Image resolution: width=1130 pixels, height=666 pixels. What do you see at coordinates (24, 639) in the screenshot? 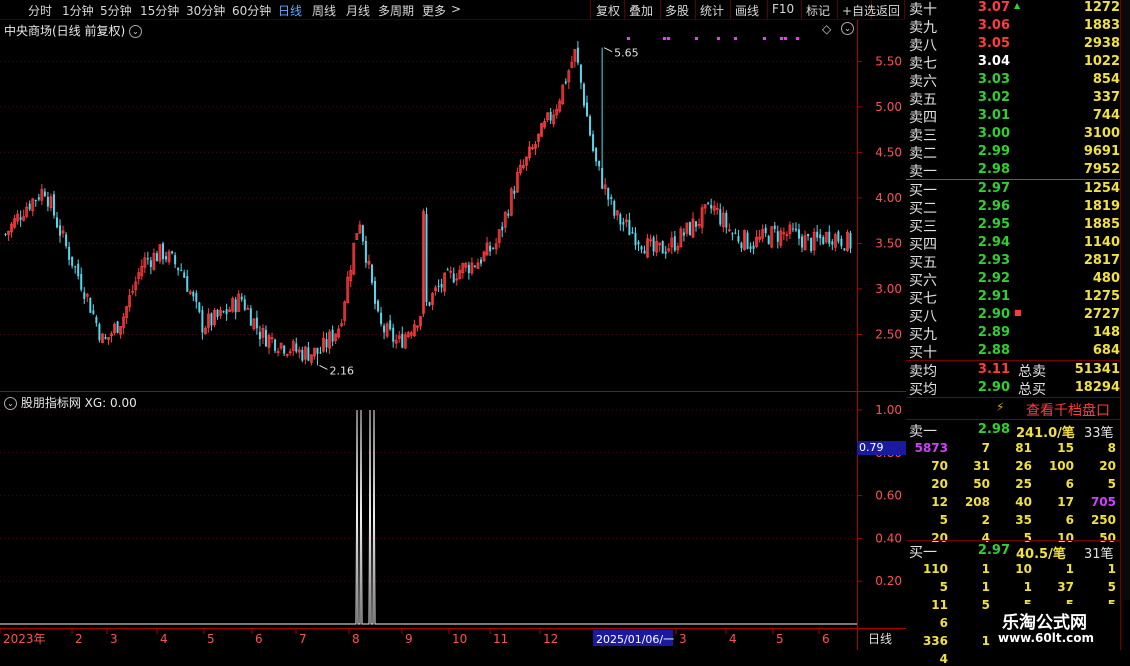
I see `x-tick-label: 2023年` at bounding box center [24, 639].